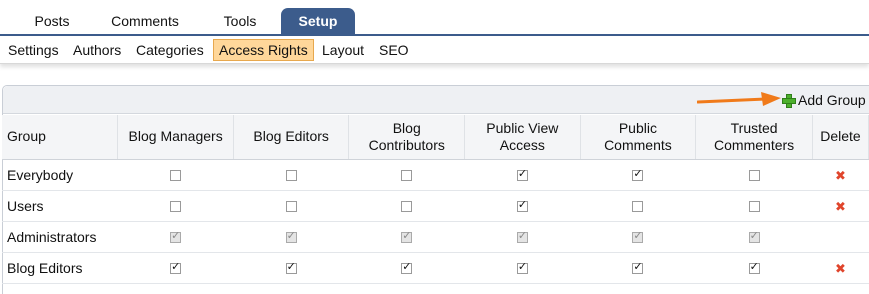  What do you see at coordinates (739, 99) in the screenshot?
I see `arrow-annotation` at bounding box center [739, 99].